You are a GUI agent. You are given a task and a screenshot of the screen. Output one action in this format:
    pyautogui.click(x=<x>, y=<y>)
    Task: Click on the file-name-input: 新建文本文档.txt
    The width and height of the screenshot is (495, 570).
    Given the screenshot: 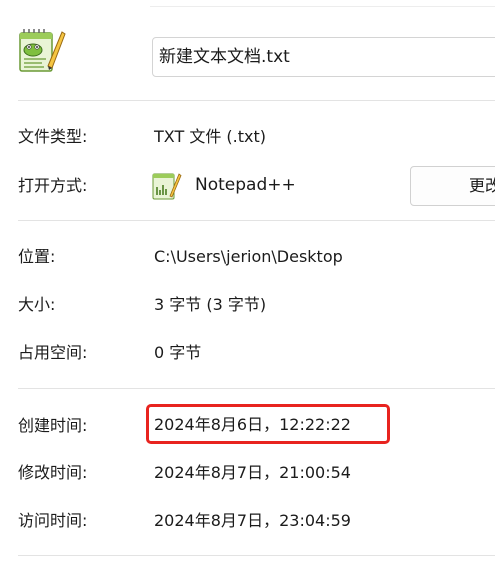 What is the action you would take?
    pyautogui.click(x=323, y=57)
    